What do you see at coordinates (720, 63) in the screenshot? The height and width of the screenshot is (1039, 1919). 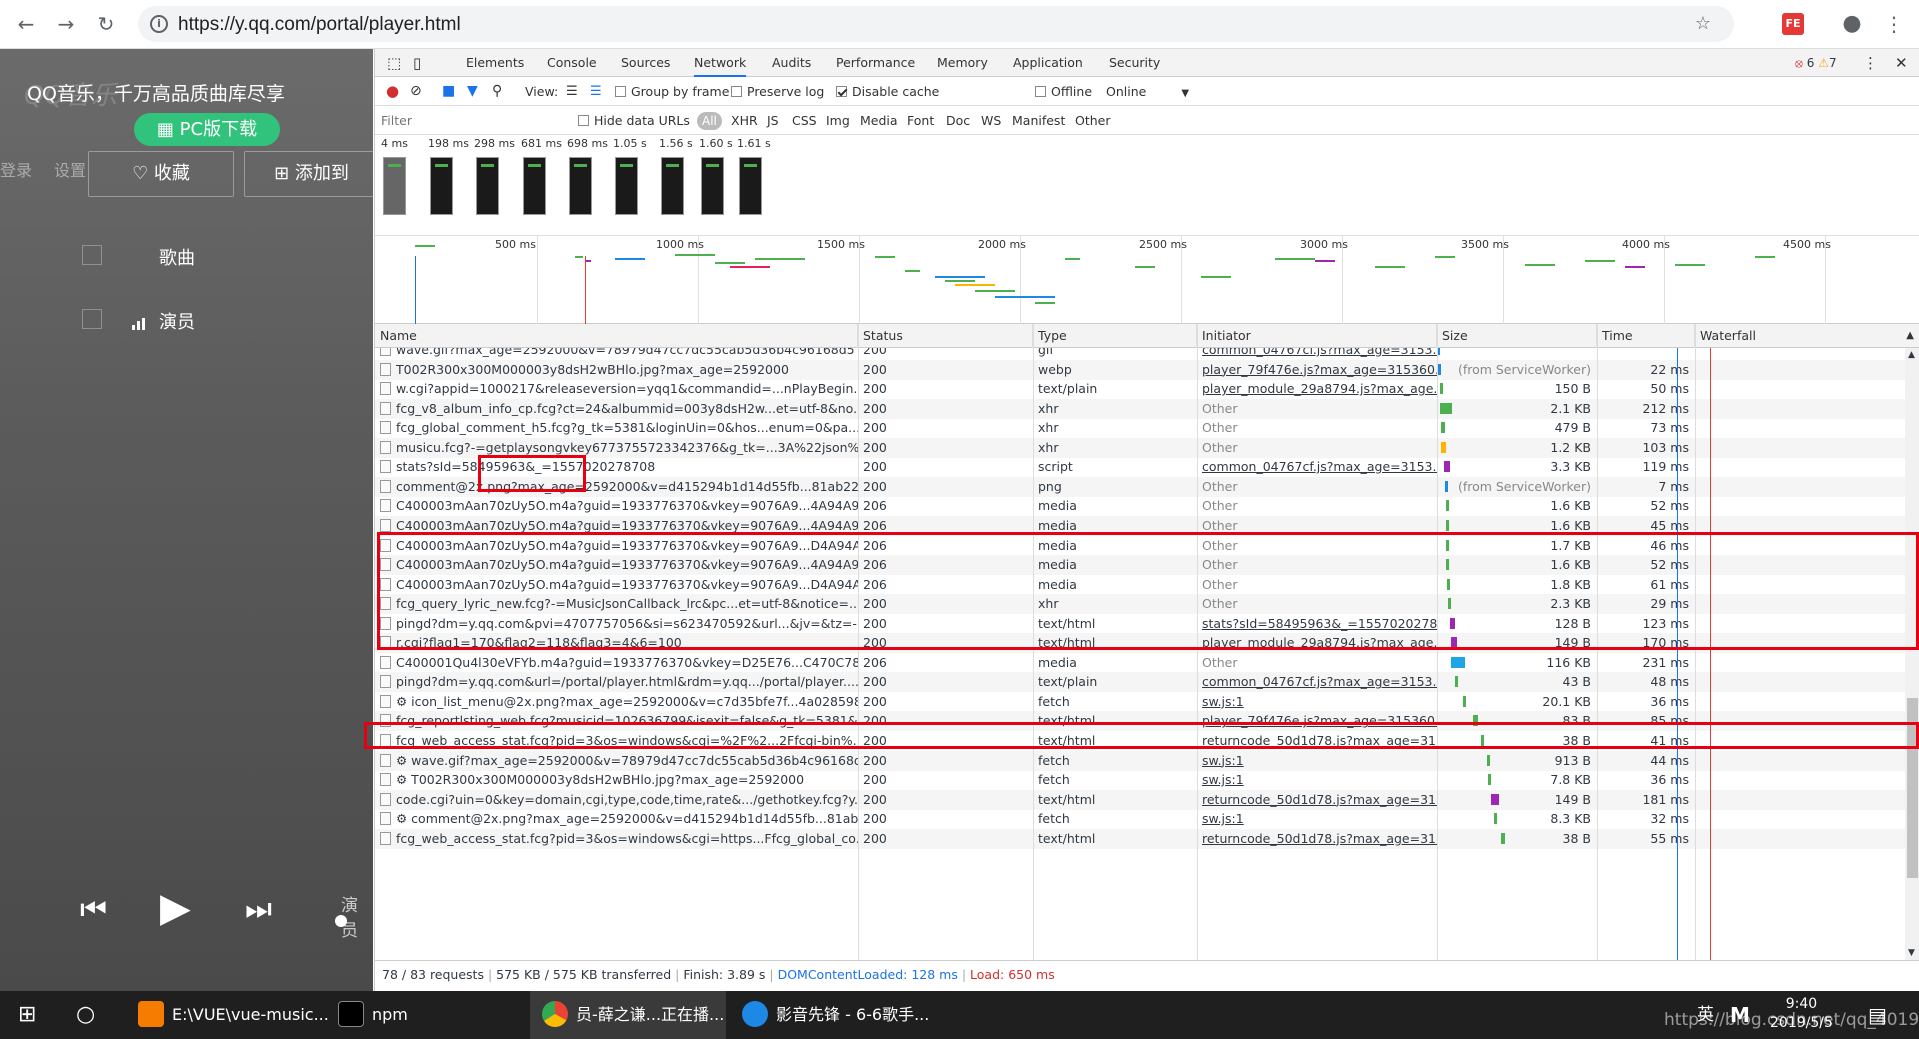 I see `tab-network: Network` at bounding box center [720, 63].